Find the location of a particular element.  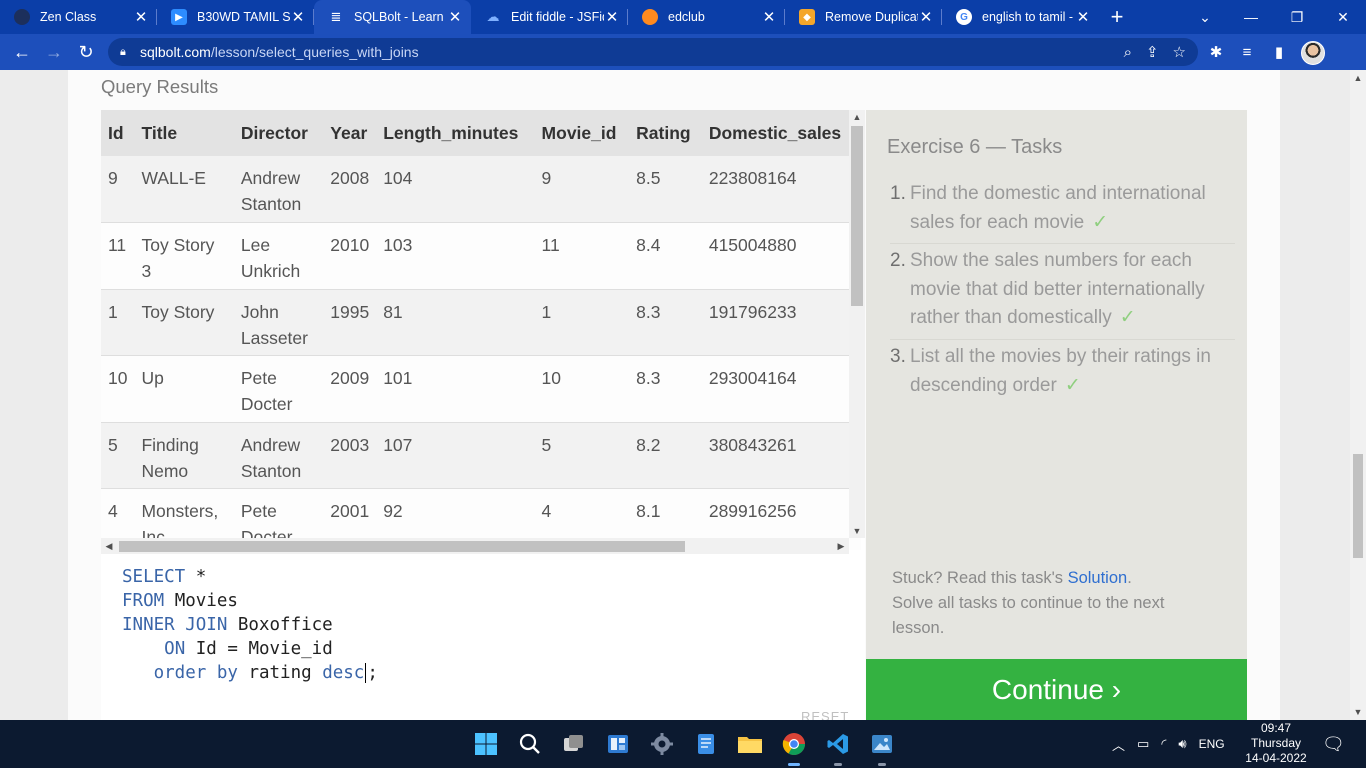

solution-link: Solution is located at coordinates (1098, 578).